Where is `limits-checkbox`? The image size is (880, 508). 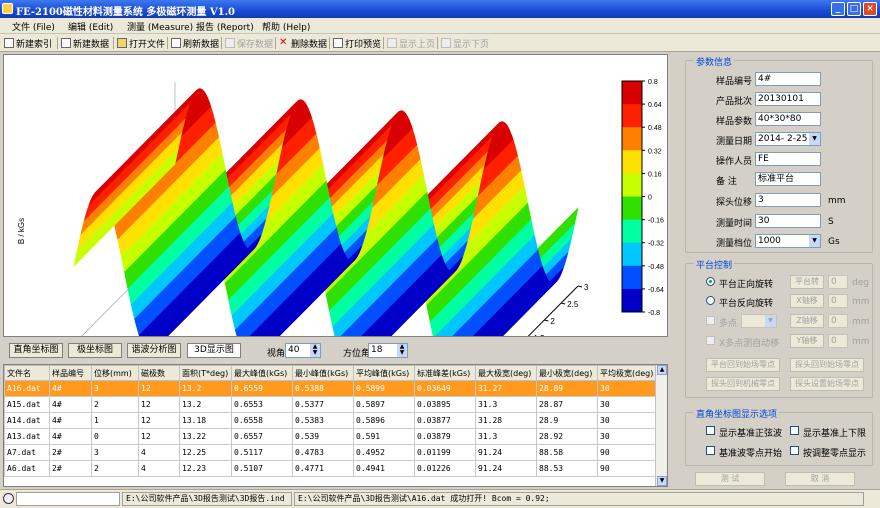 limits-checkbox is located at coordinates (794, 430).